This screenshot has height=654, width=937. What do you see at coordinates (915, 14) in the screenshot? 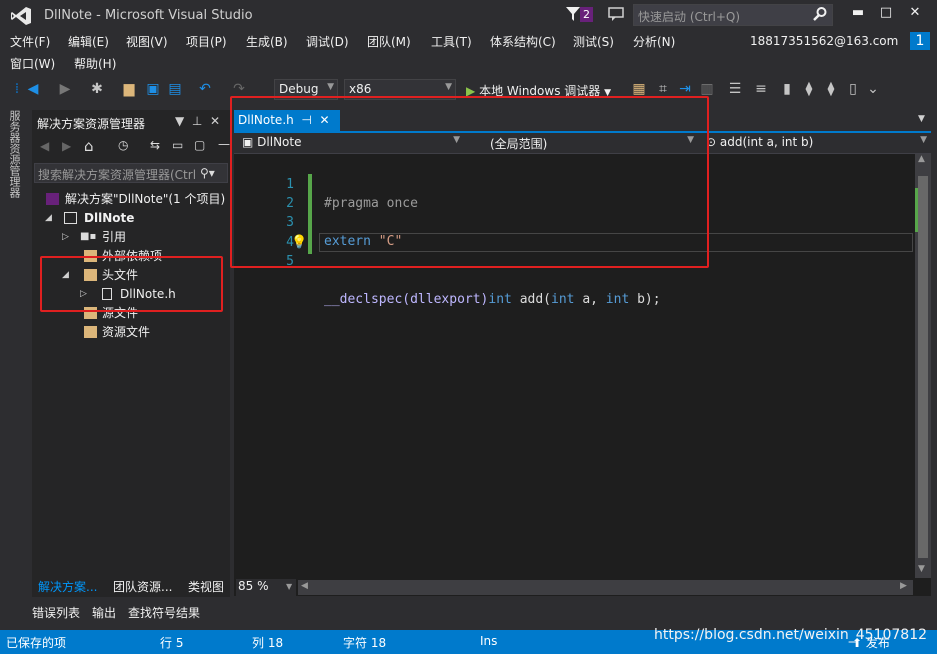
I see `close-icon: ✕` at bounding box center [915, 14].